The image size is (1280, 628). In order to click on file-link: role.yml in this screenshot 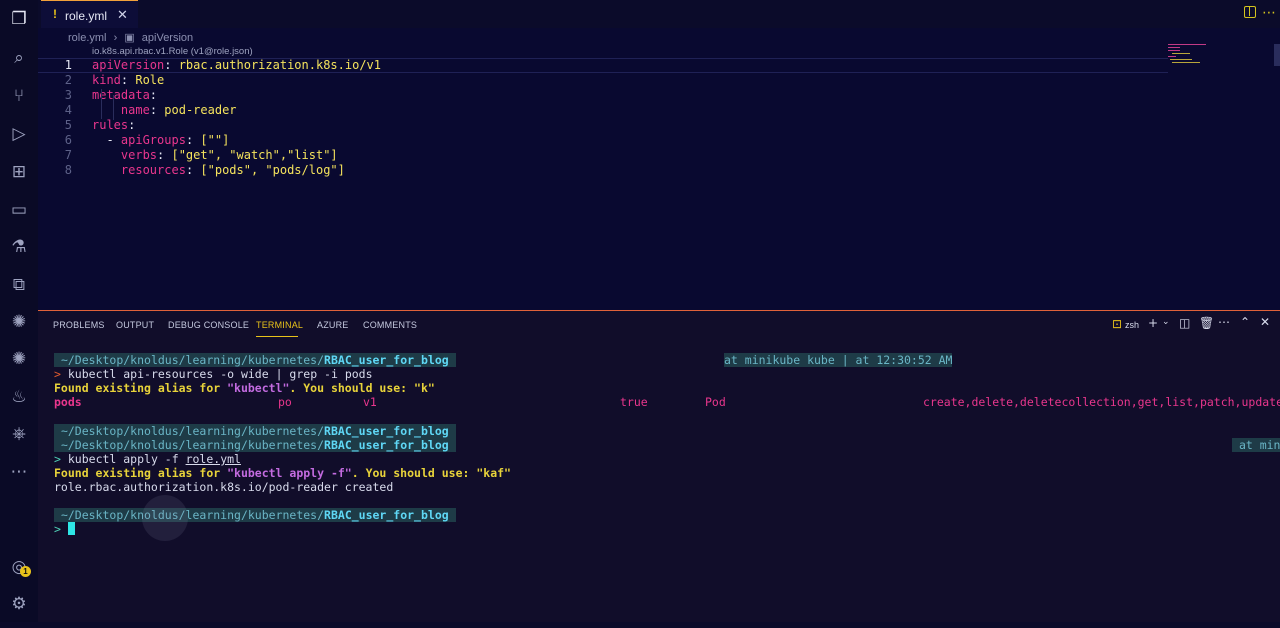, I will do `click(213, 459)`.